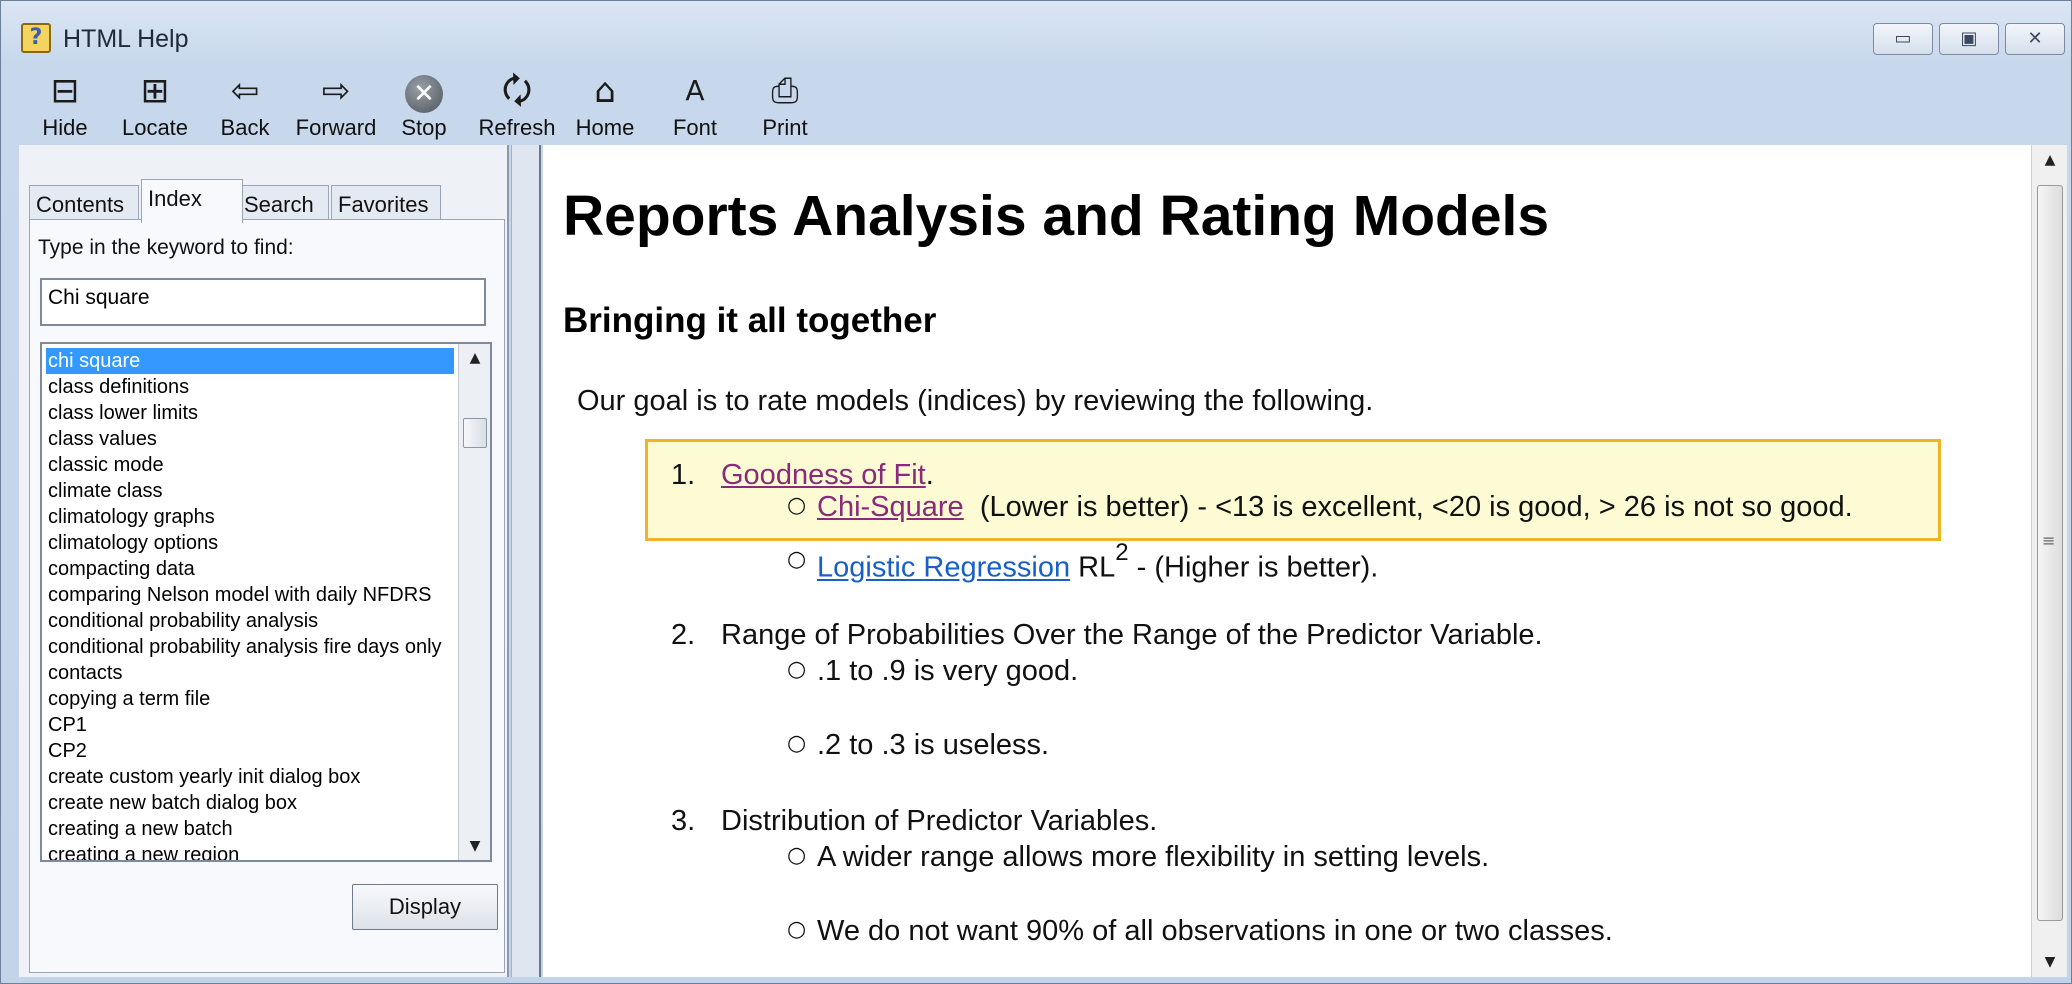 This screenshot has height=984, width=2072. What do you see at coordinates (283, 203) in the screenshot?
I see `tab-search: Search` at bounding box center [283, 203].